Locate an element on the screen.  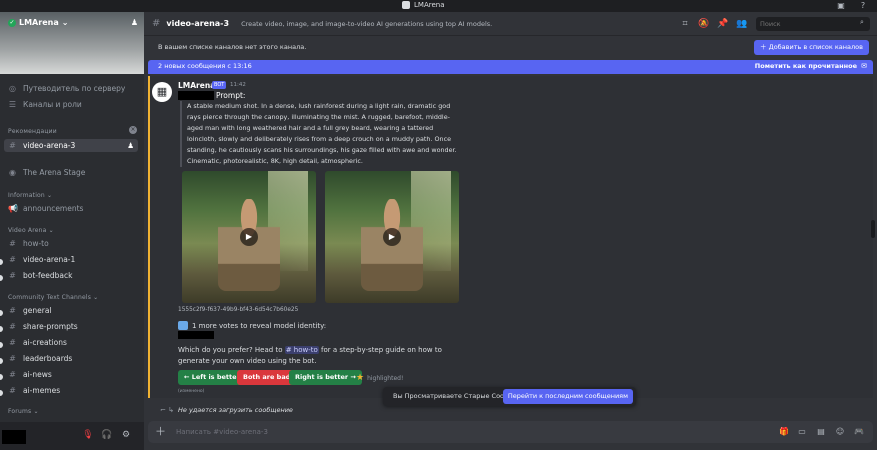
right-is-better-button: Right is better → is located at coordinates (325, 377).